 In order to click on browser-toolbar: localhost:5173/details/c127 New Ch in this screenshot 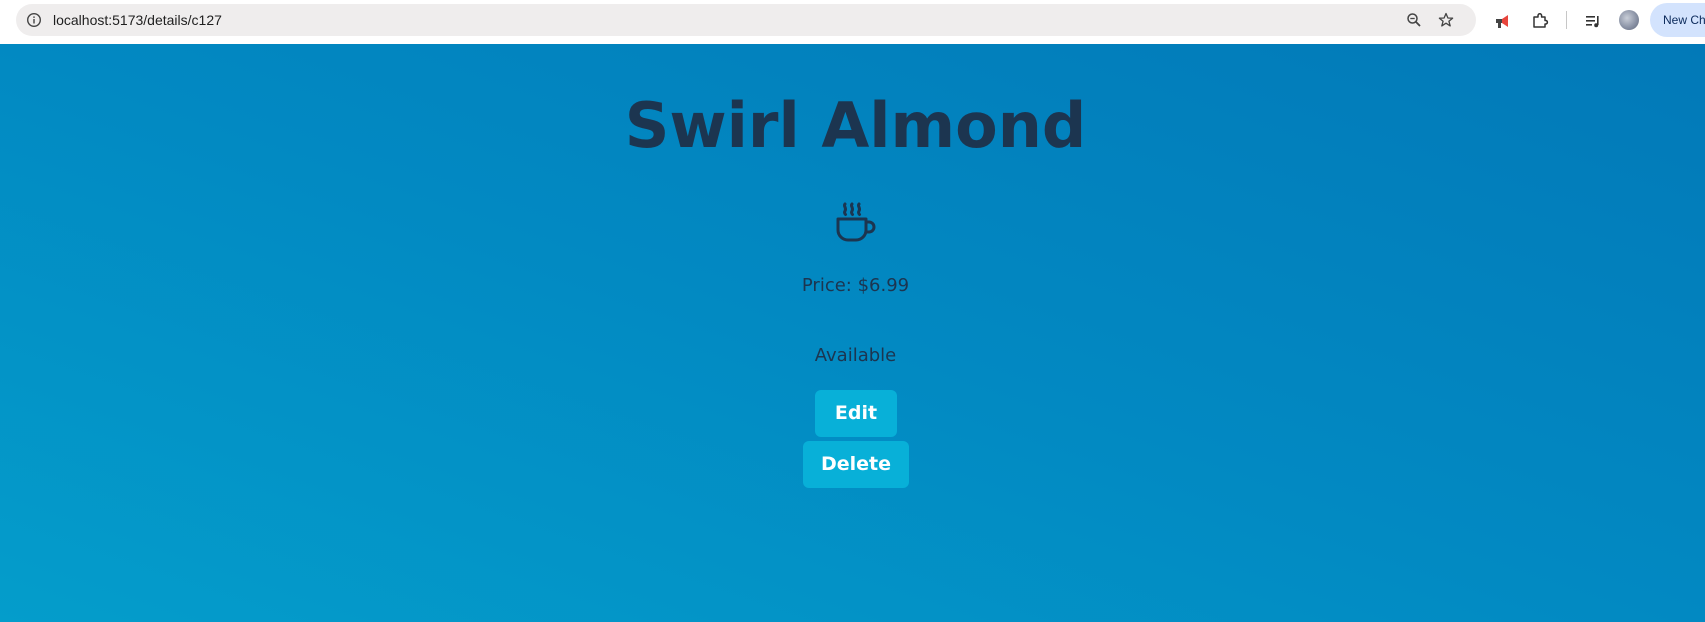, I will do `click(852, 22)`.